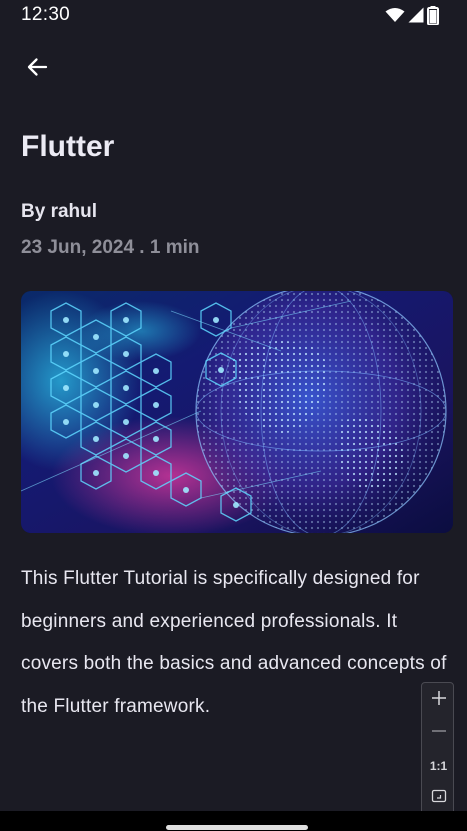 The height and width of the screenshot is (831, 467). I want to click on status-icons, so click(412, 15).